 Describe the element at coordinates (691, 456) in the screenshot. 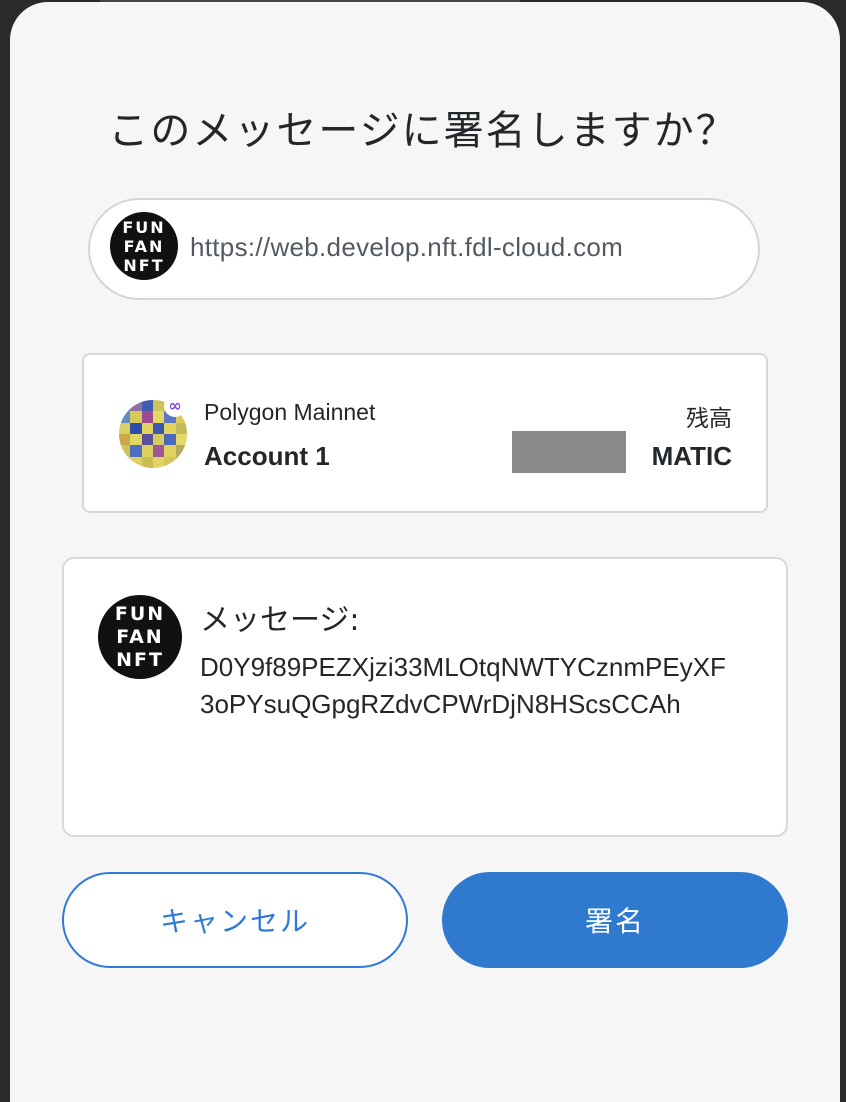

I see `balance-unit: MATIC` at that location.